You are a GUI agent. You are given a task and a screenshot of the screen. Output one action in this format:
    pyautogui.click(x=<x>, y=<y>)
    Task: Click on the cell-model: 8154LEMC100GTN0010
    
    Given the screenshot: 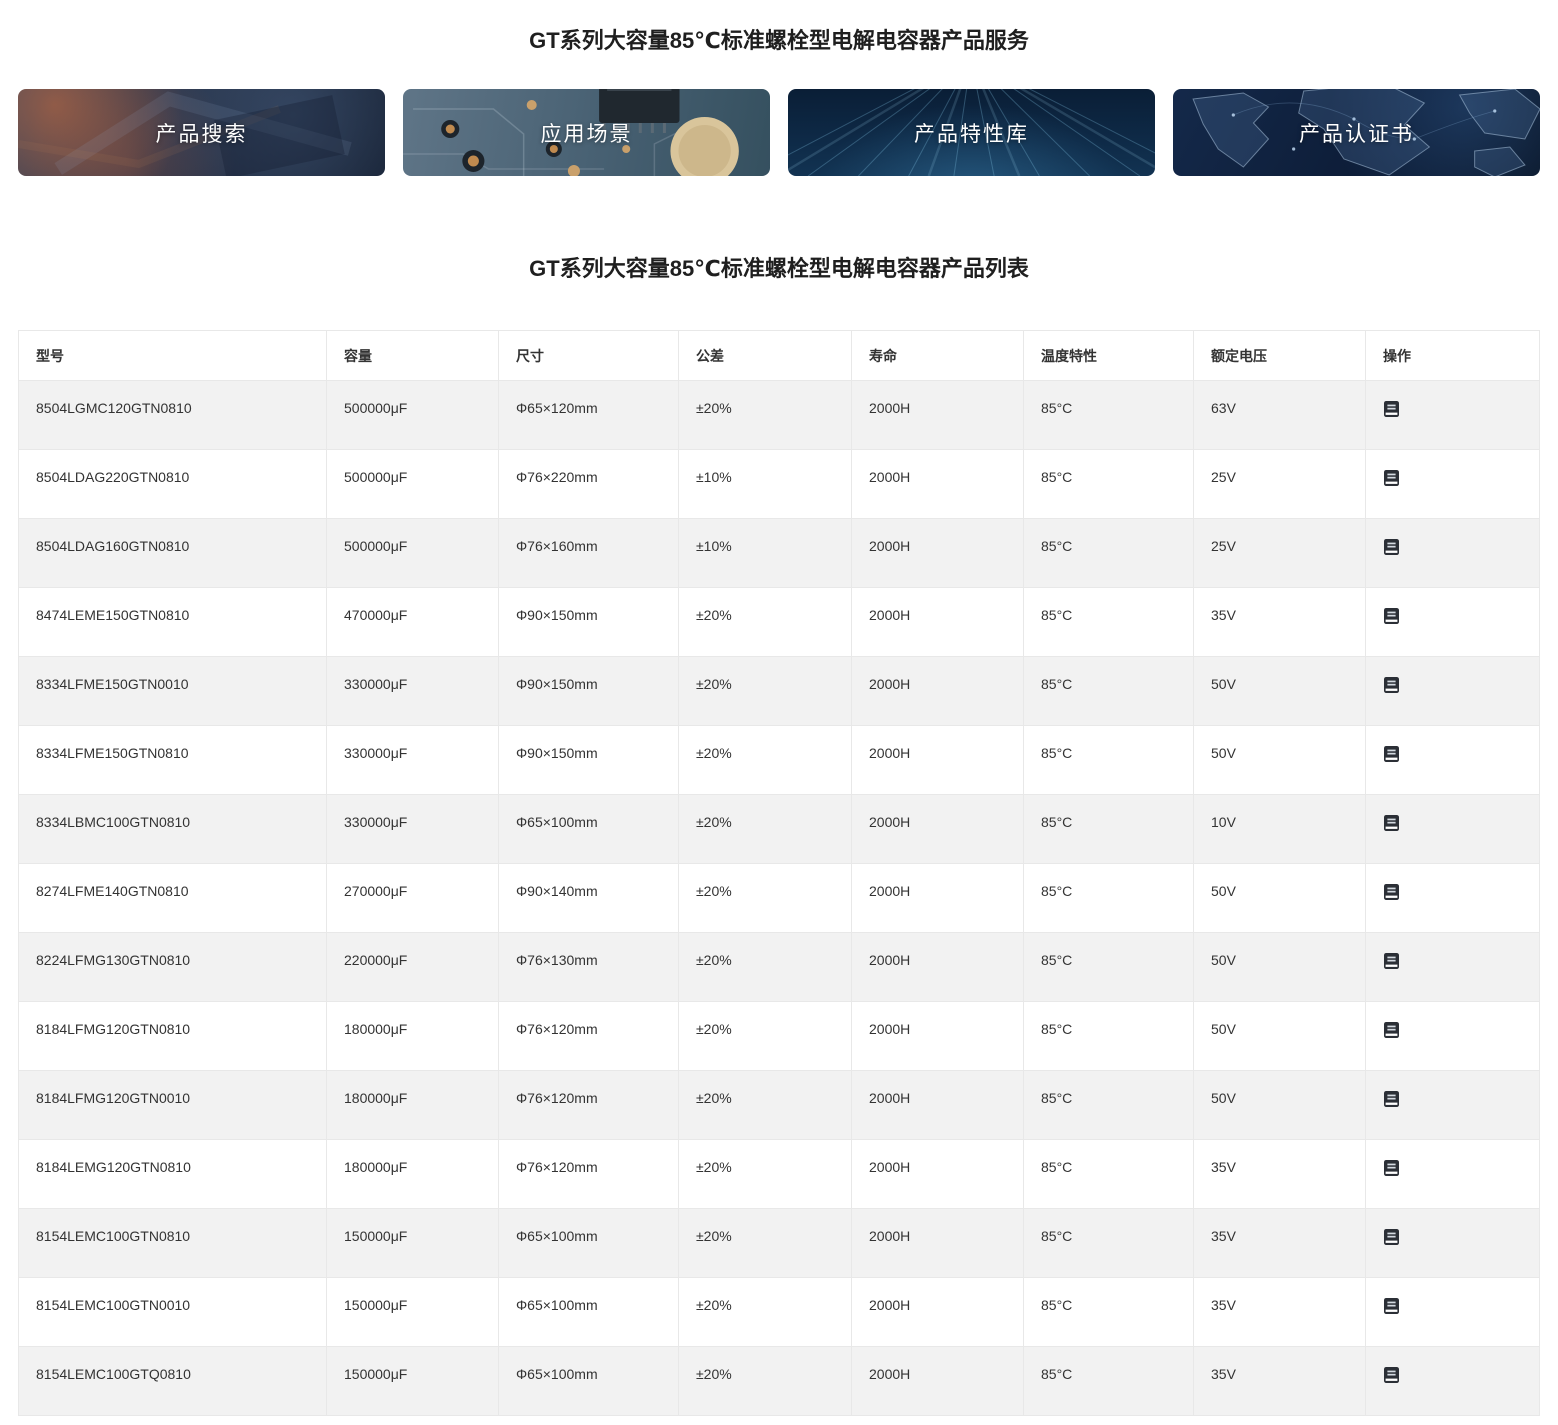 What is the action you would take?
    pyautogui.click(x=172, y=1312)
    